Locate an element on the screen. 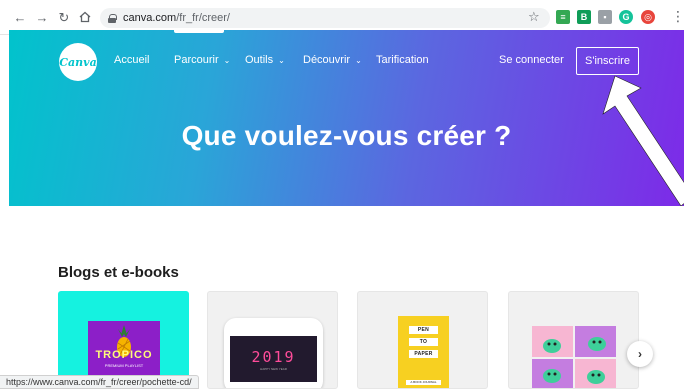 The height and width of the screenshot is (389, 684). active-nav-indicator is located at coordinates (199, 31).